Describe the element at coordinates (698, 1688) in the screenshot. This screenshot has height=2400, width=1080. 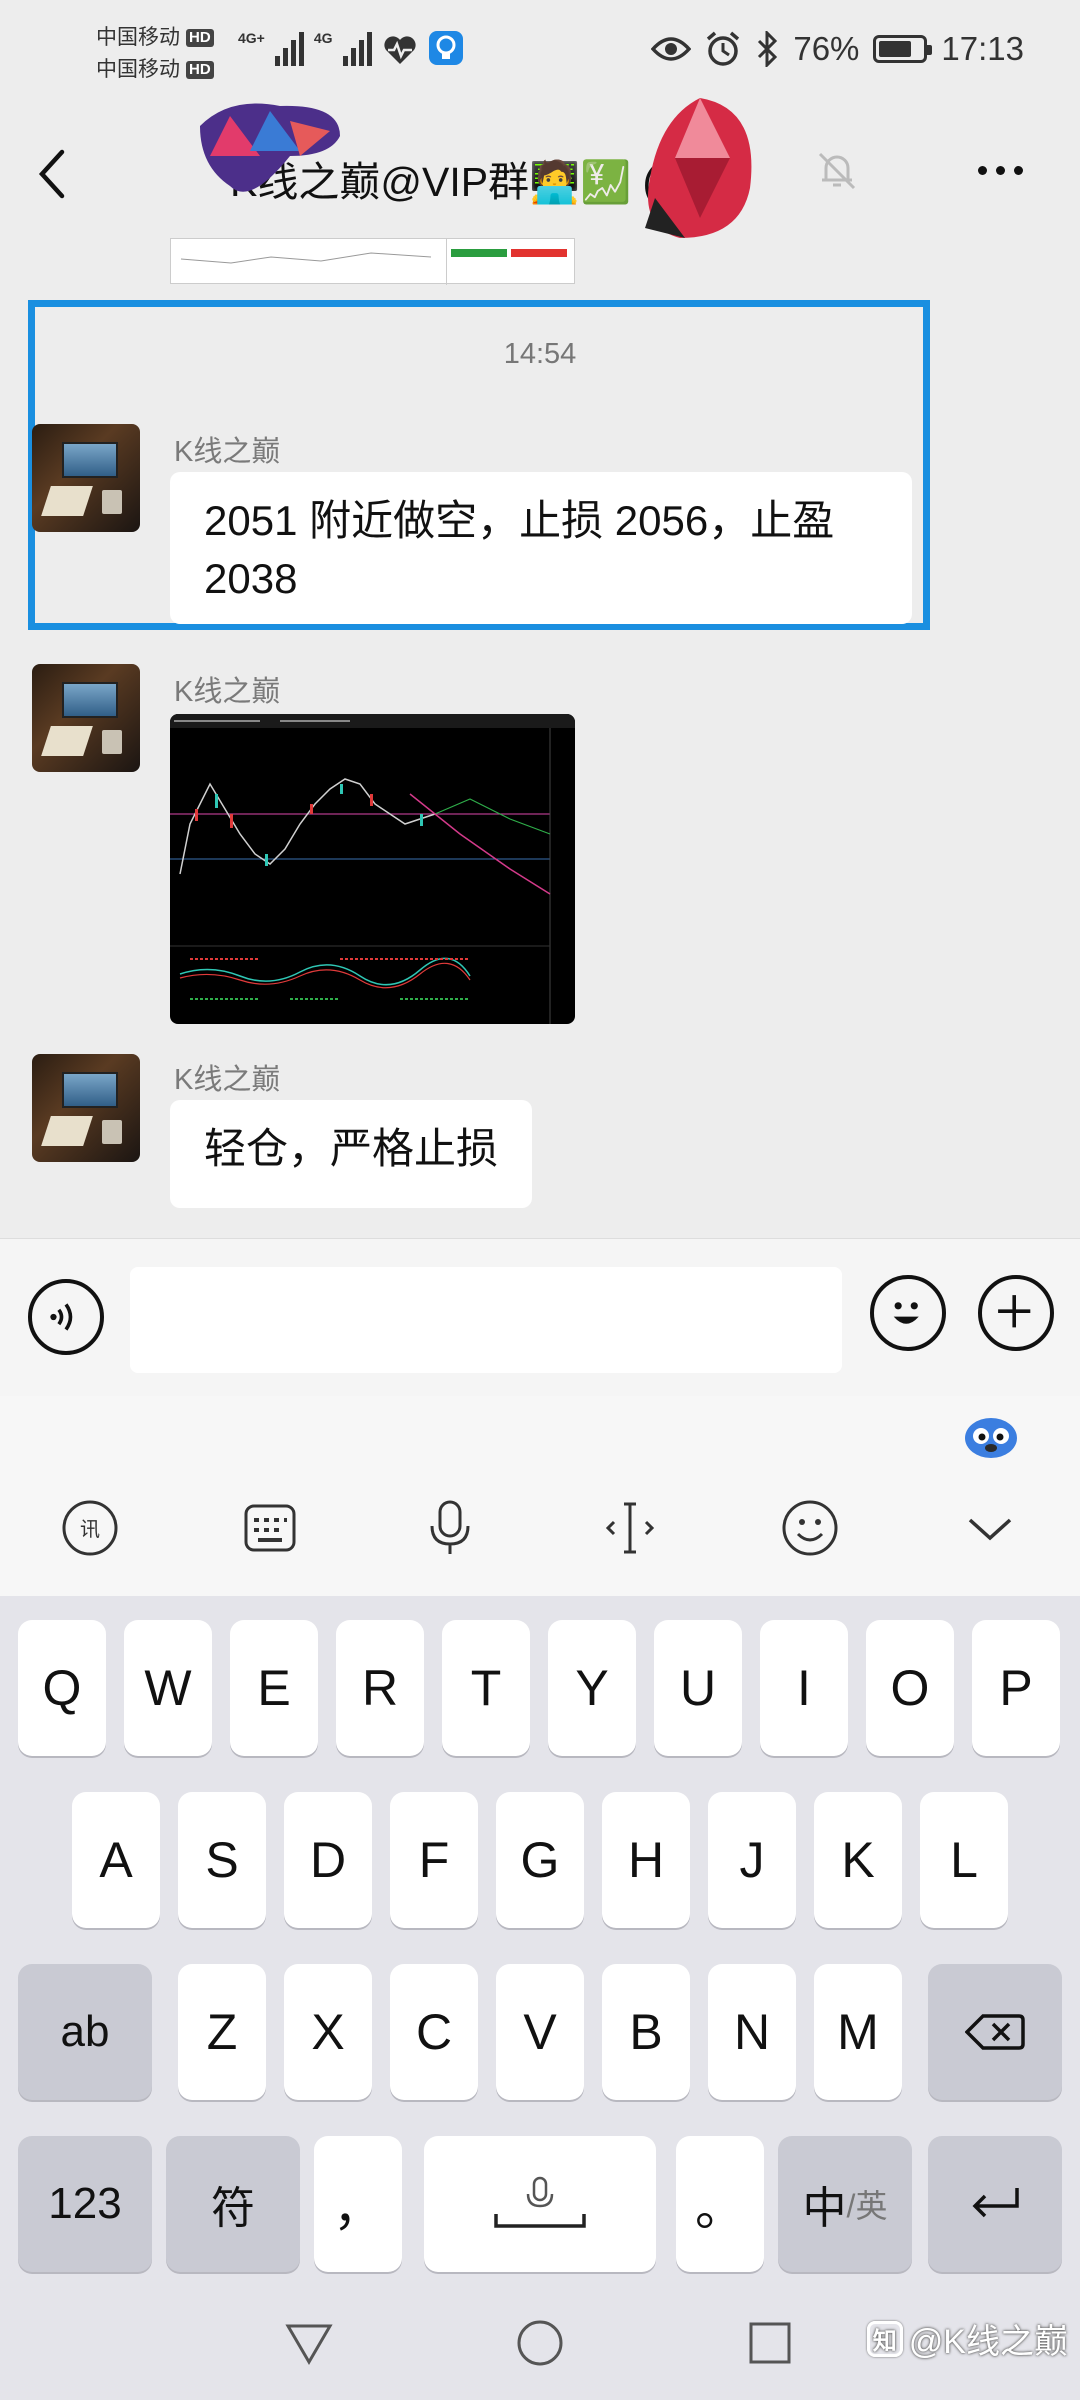
I see `key-u: U` at that location.